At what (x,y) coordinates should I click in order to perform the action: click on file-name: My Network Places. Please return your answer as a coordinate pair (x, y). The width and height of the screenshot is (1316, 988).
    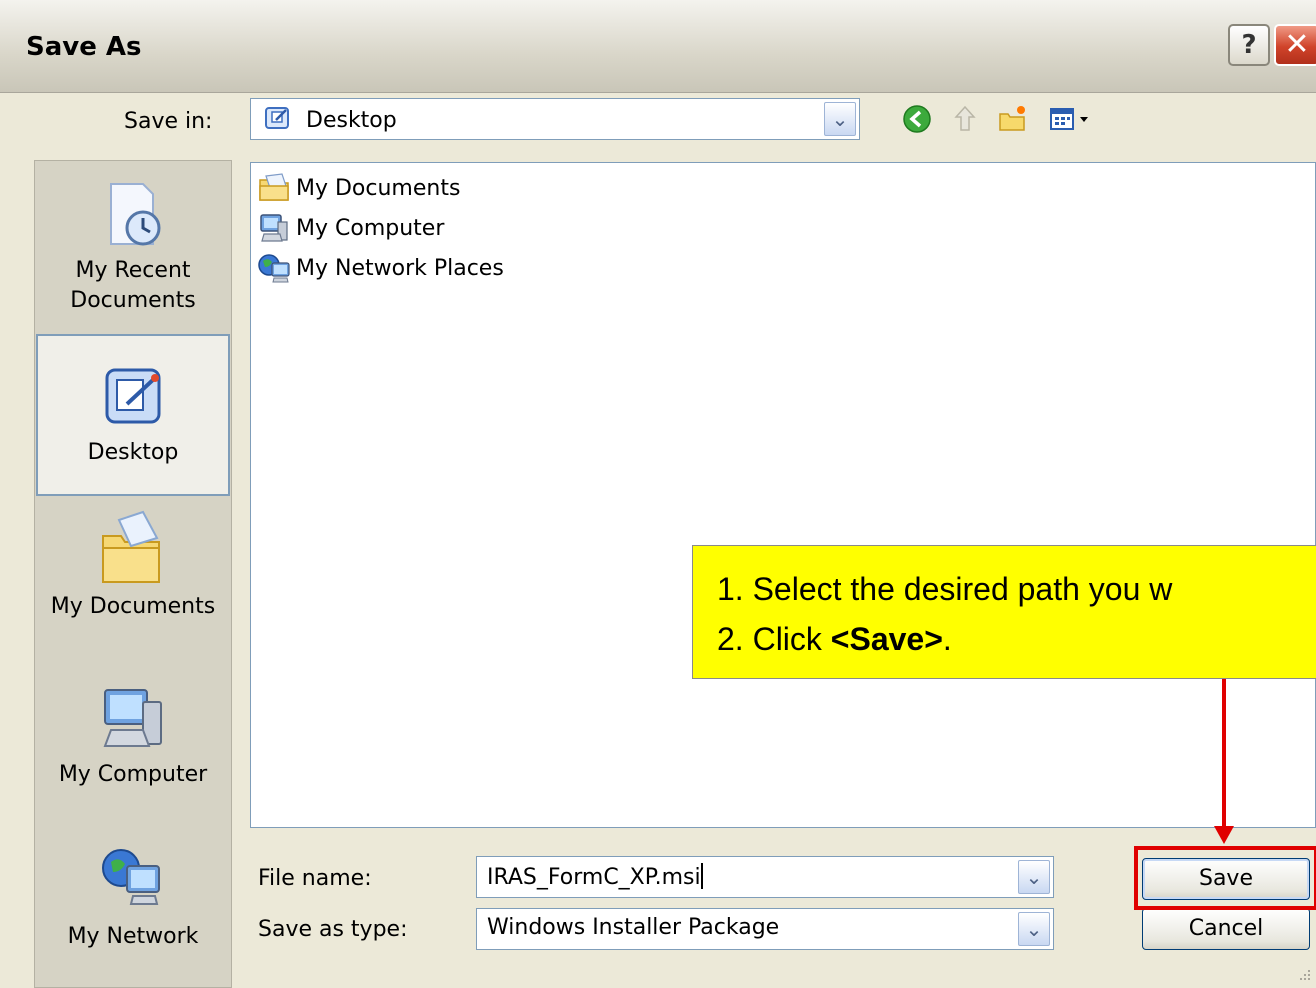
    Looking at the image, I should click on (400, 268).